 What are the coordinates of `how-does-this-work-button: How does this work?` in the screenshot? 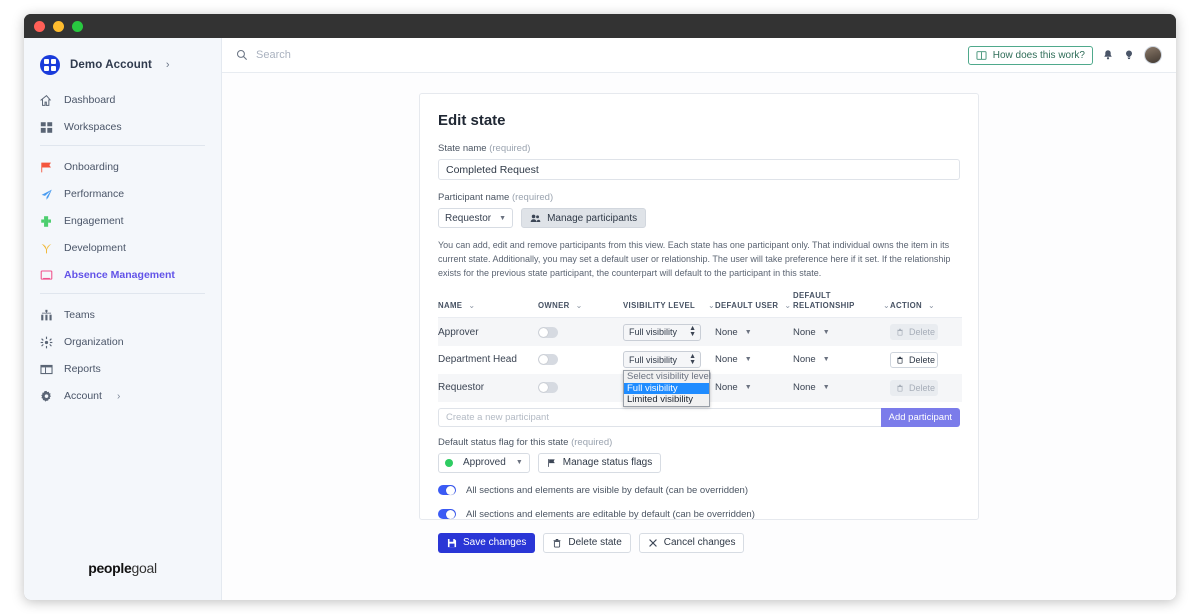 It's located at (1030, 55).